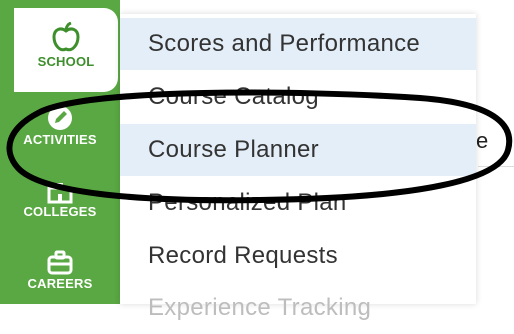  Describe the element at coordinates (66, 61) in the screenshot. I see `nav-label-school: SCHOOL` at that location.